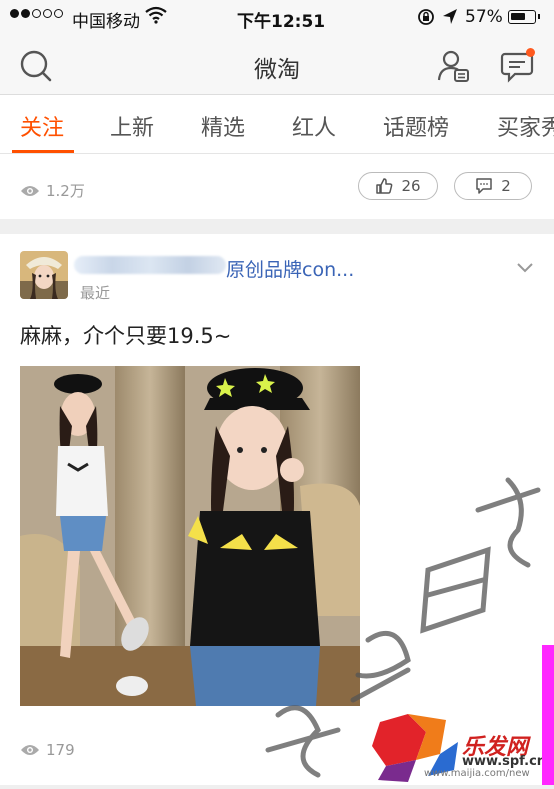 The height and width of the screenshot is (789, 554). I want to click on previous-post-footer: 1.2万 26 2, so click(277, 186).